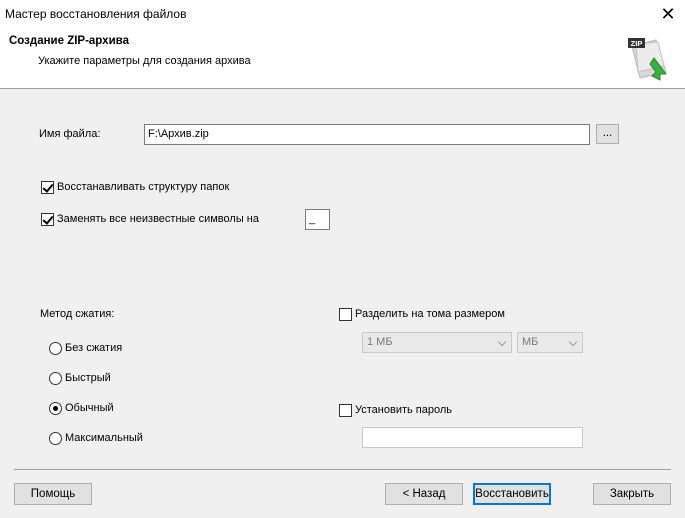 This screenshot has width=685, height=518. I want to click on back-button: < Назад, so click(424, 494).